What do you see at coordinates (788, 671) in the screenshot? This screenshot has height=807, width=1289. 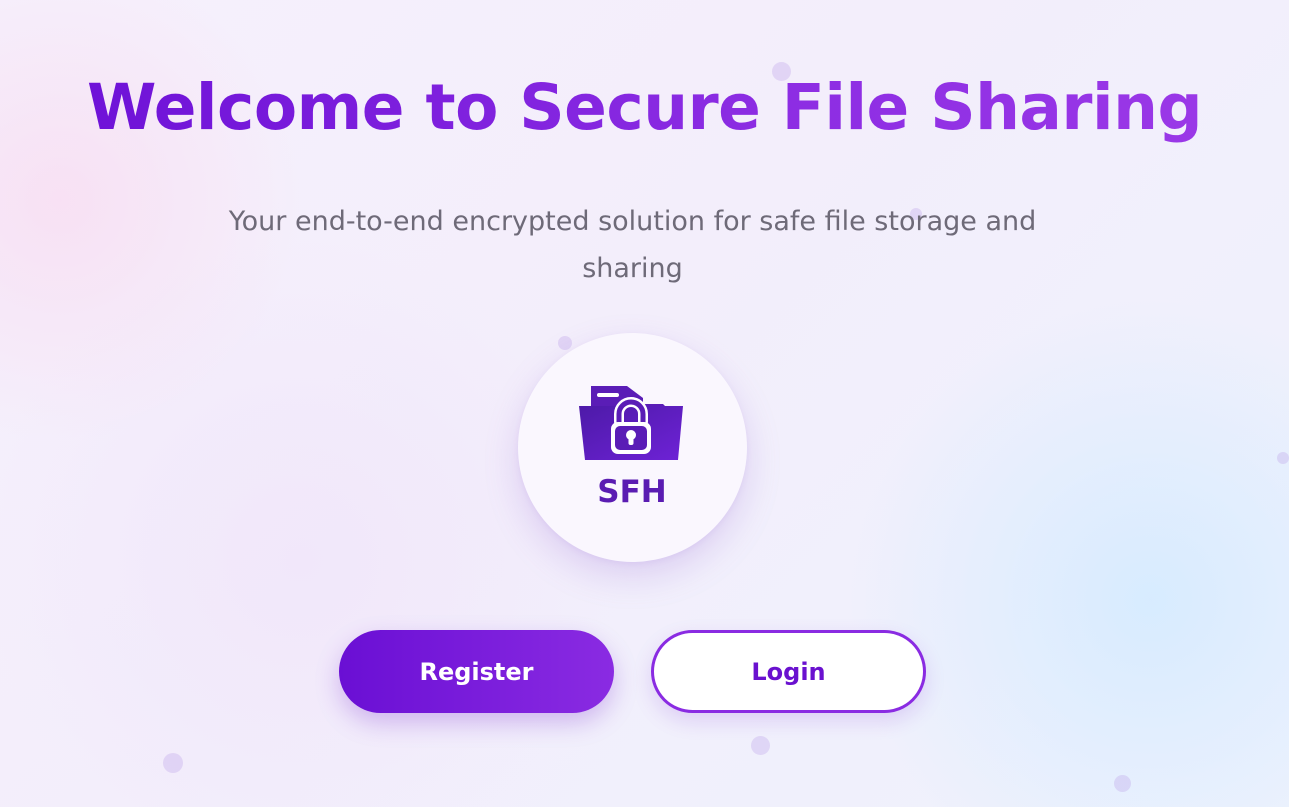 I see `login-button: Login` at bounding box center [788, 671].